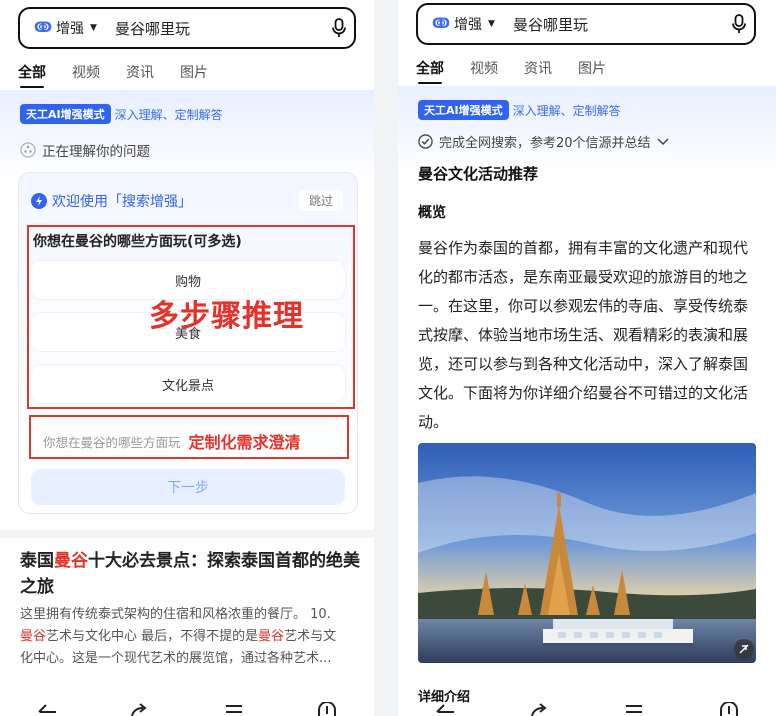 The height and width of the screenshot is (716, 776). I want to click on answer-heading: 曼谷文化活动推荐, so click(478, 174).